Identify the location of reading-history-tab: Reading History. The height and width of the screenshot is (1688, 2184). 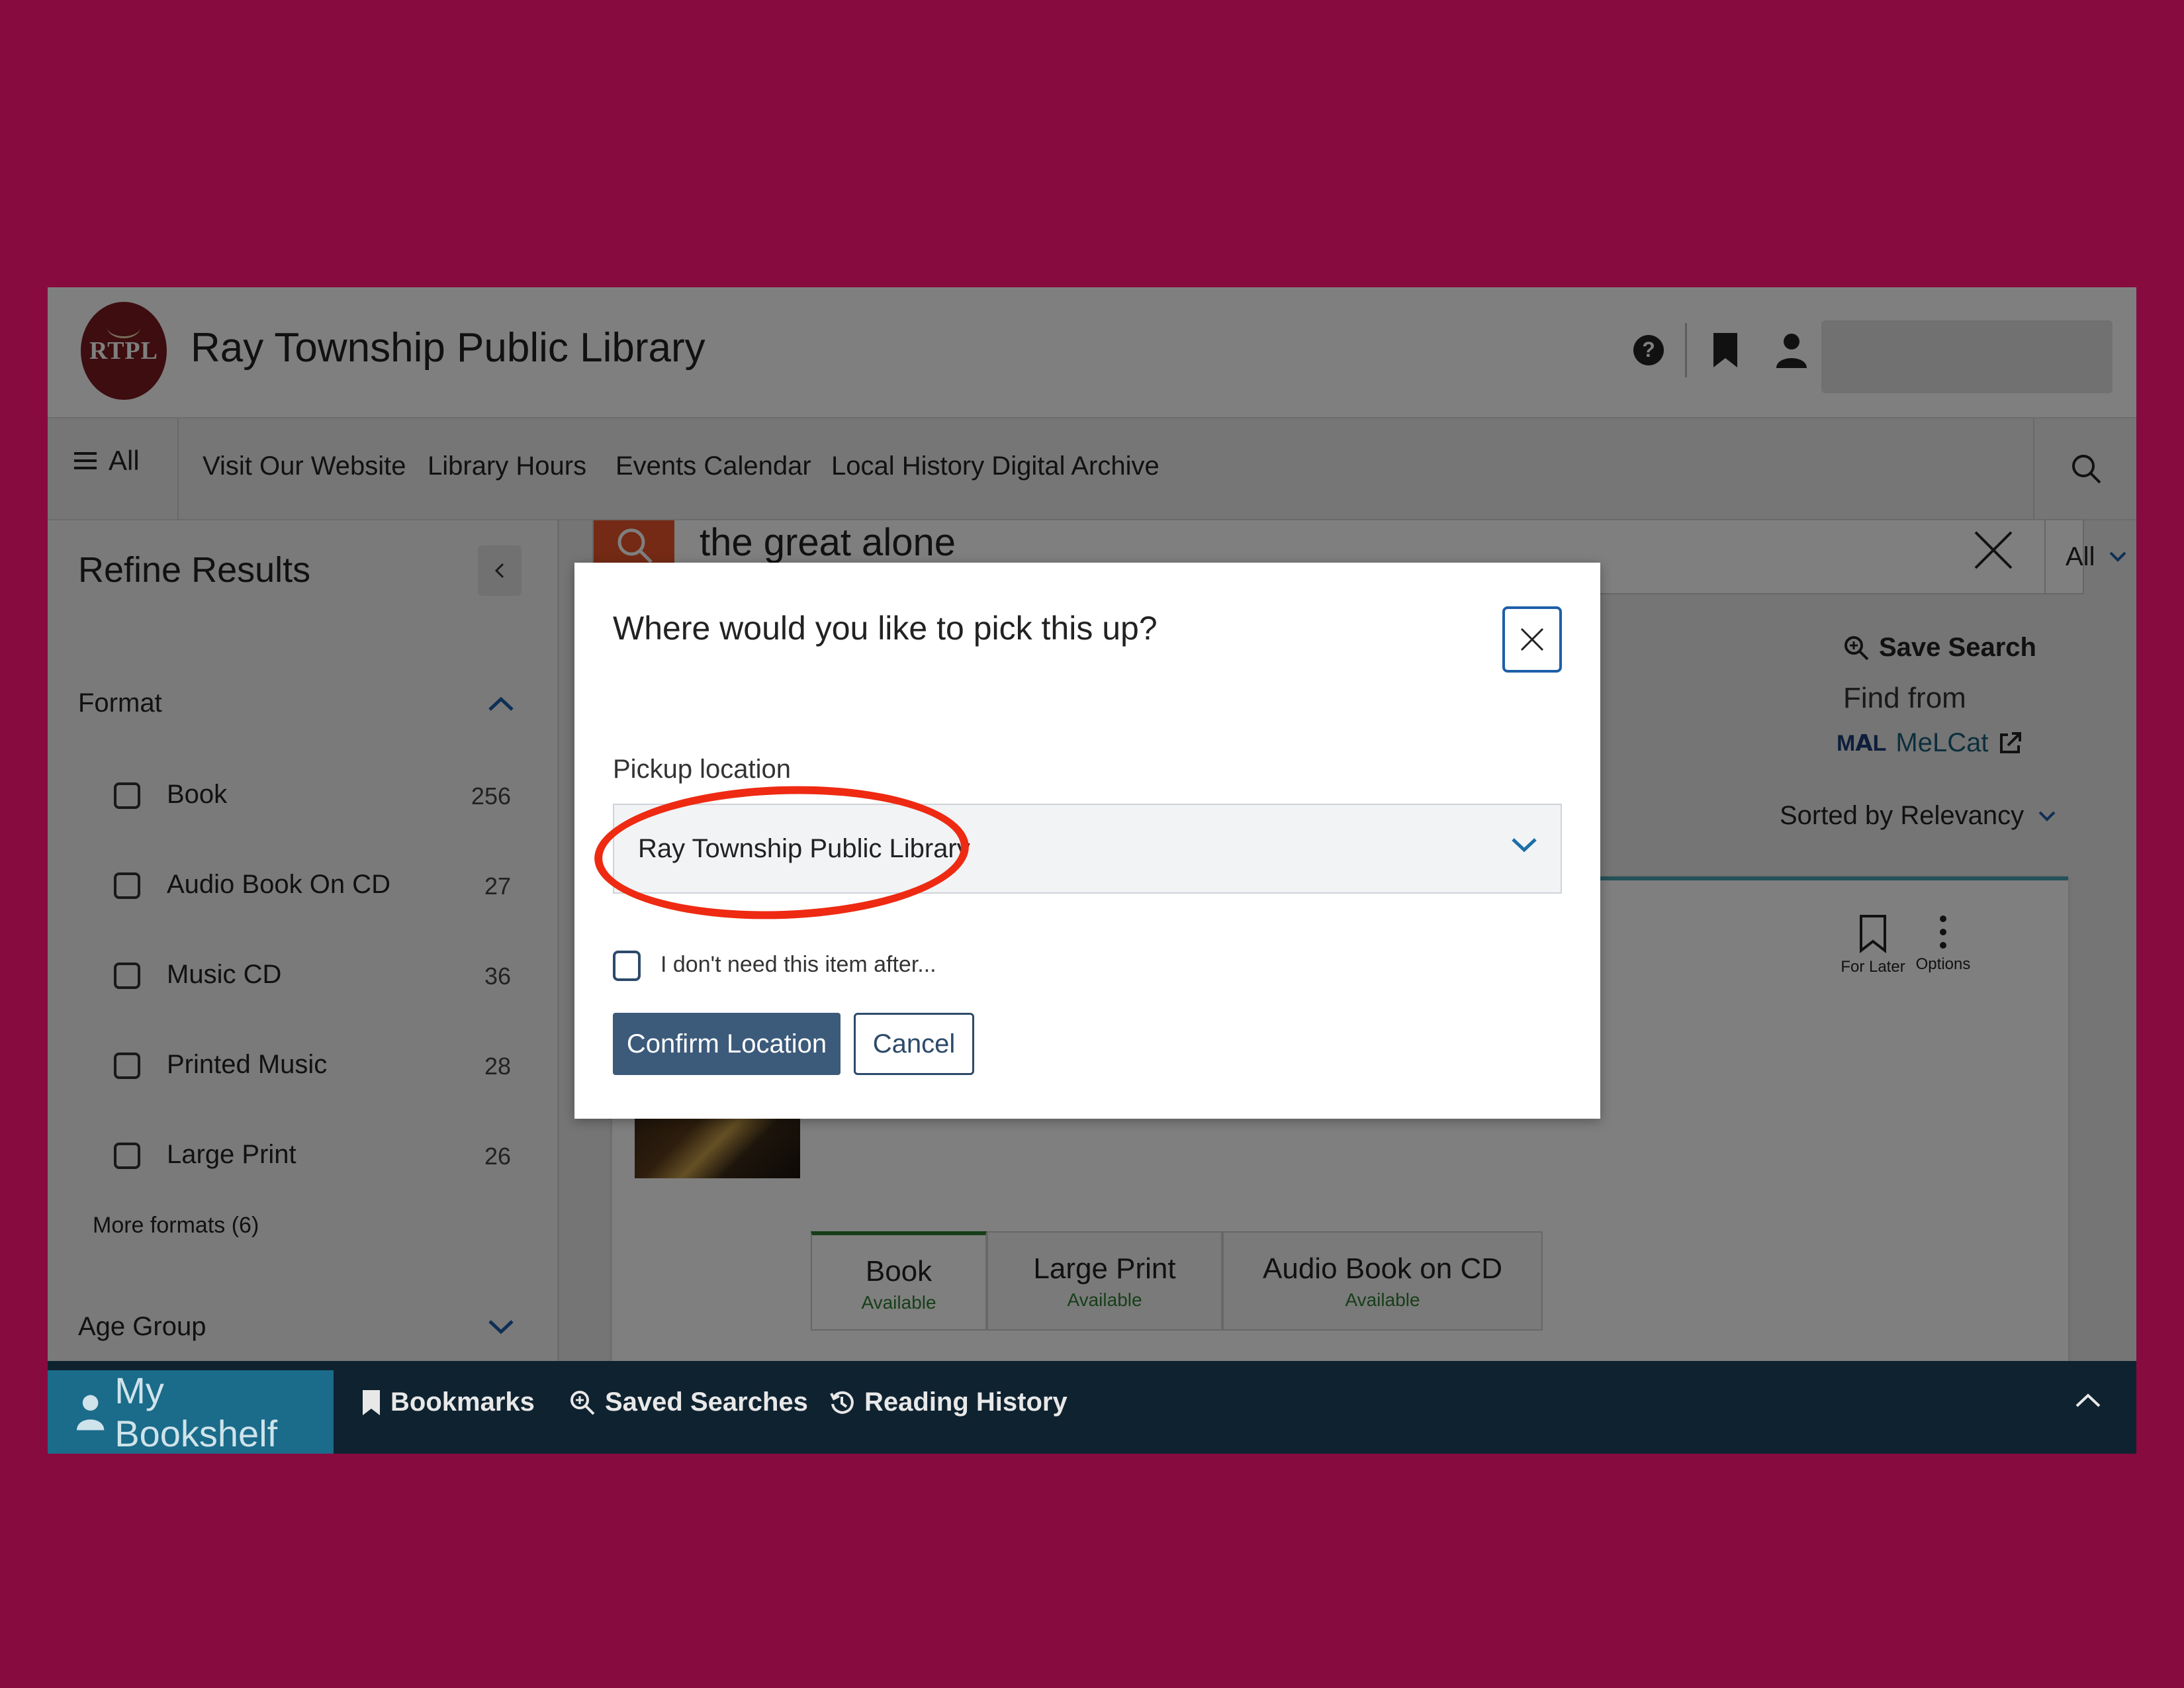
(948, 1402).